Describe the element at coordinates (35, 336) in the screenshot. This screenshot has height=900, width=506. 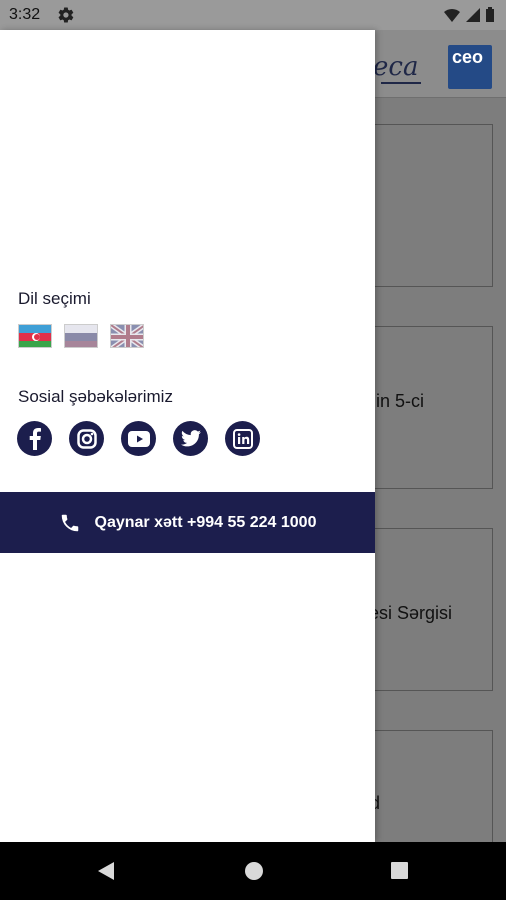
I see `flag-azerbaijan-icon` at that location.